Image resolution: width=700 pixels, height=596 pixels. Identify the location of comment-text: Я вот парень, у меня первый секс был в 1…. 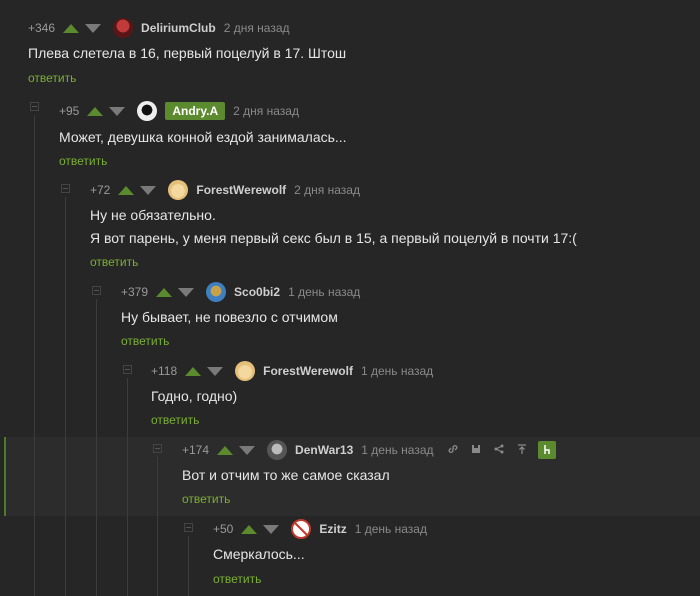
(333, 238).